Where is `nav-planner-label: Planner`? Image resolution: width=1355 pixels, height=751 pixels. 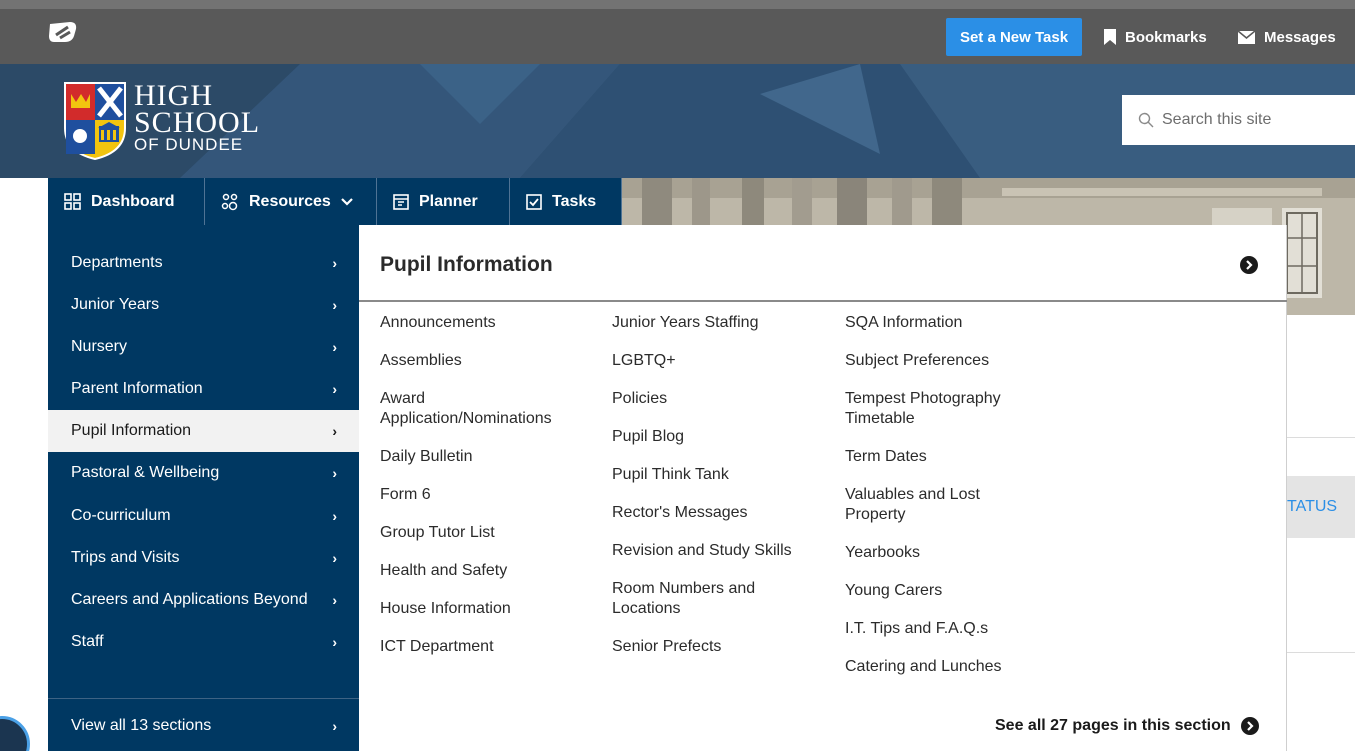 nav-planner-label: Planner is located at coordinates (448, 201).